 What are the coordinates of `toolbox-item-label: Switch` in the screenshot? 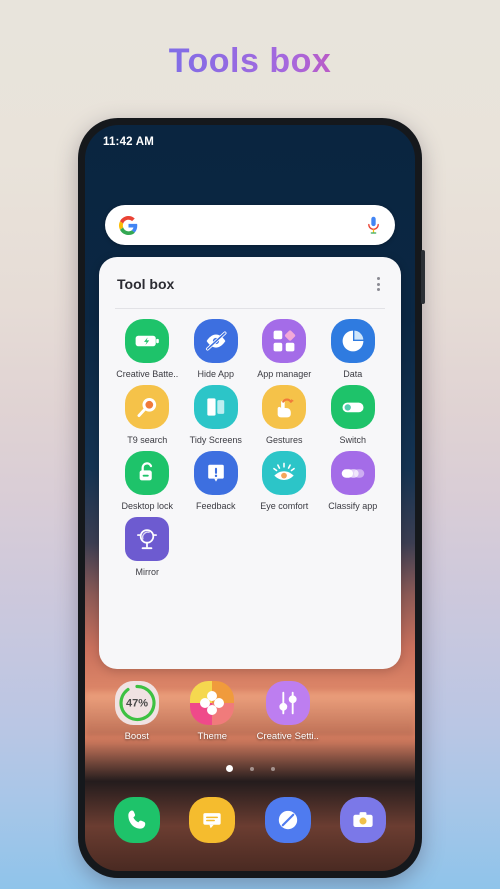 It's located at (352, 440).